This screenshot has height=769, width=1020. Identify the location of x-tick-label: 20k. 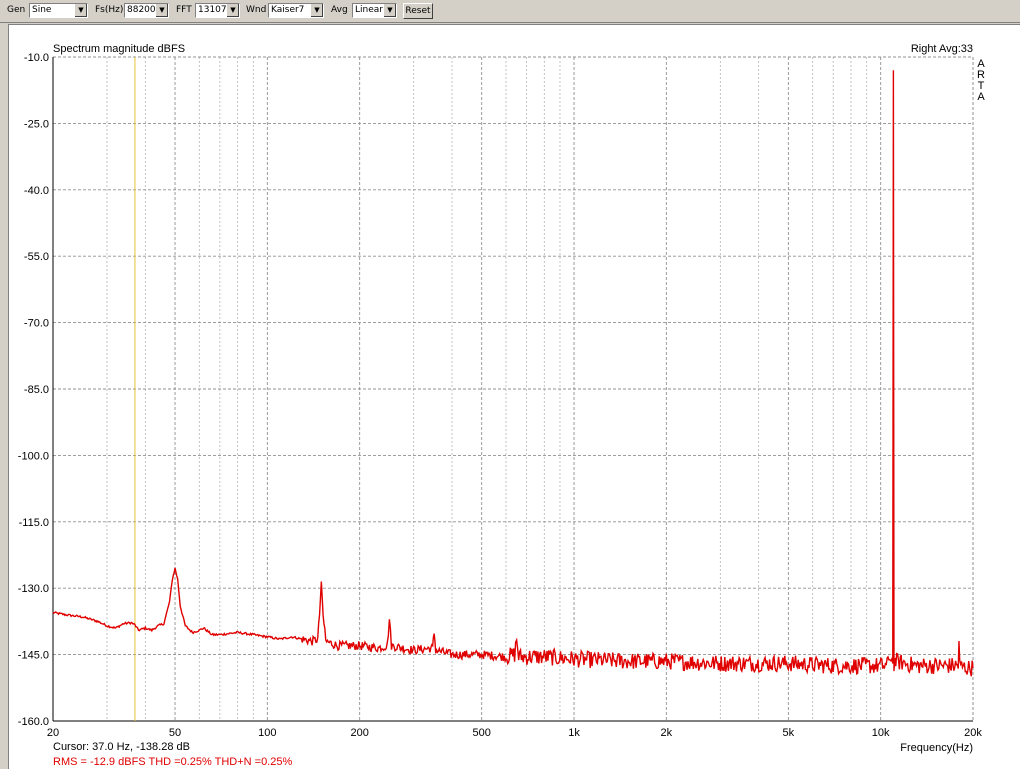
(973, 733).